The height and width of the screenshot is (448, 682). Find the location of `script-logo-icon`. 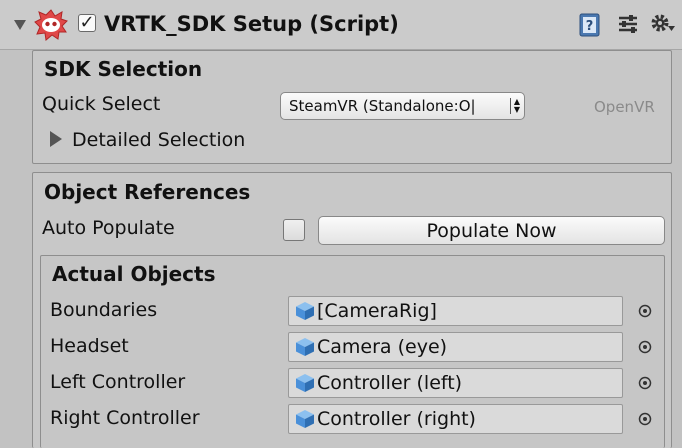

script-logo-icon is located at coordinates (51, 25).